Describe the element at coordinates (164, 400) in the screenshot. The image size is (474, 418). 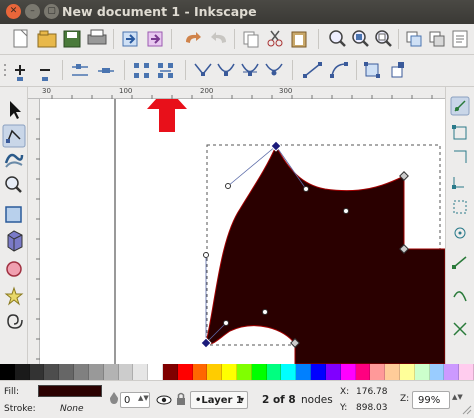
I see `layer-visibility-eye-icon` at that location.